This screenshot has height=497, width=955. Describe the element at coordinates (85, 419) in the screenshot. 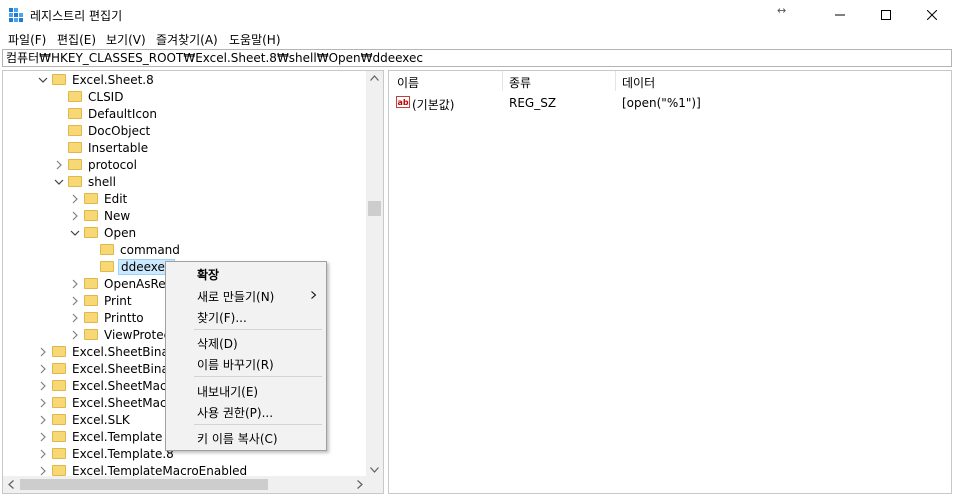

I see `tree-item: Excel.SLK` at that location.